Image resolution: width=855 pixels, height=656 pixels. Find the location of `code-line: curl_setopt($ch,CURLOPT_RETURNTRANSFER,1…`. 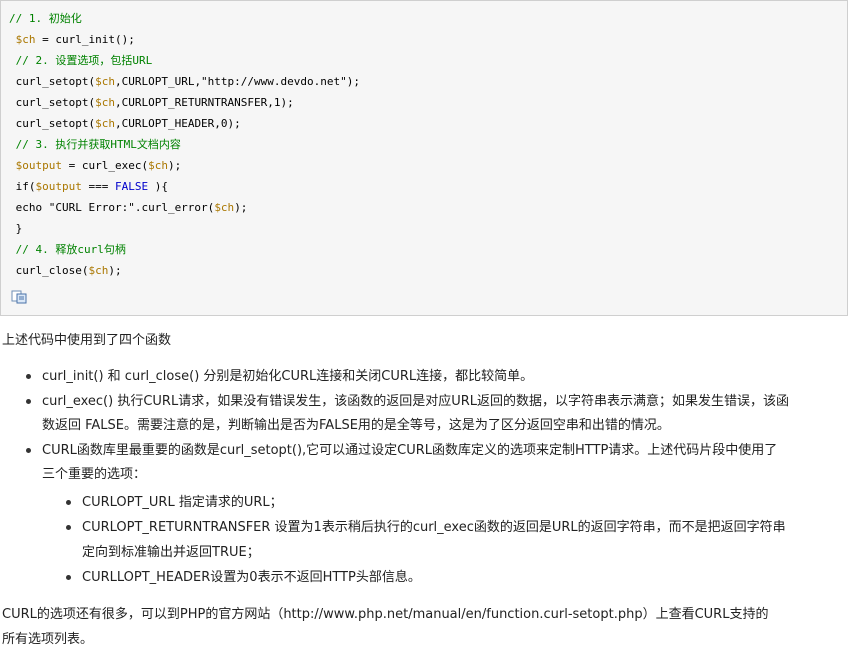

code-line: curl_setopt($ch,CURLOPT_RETURNTRANSFER,1… is located at coordinates (151, 102).